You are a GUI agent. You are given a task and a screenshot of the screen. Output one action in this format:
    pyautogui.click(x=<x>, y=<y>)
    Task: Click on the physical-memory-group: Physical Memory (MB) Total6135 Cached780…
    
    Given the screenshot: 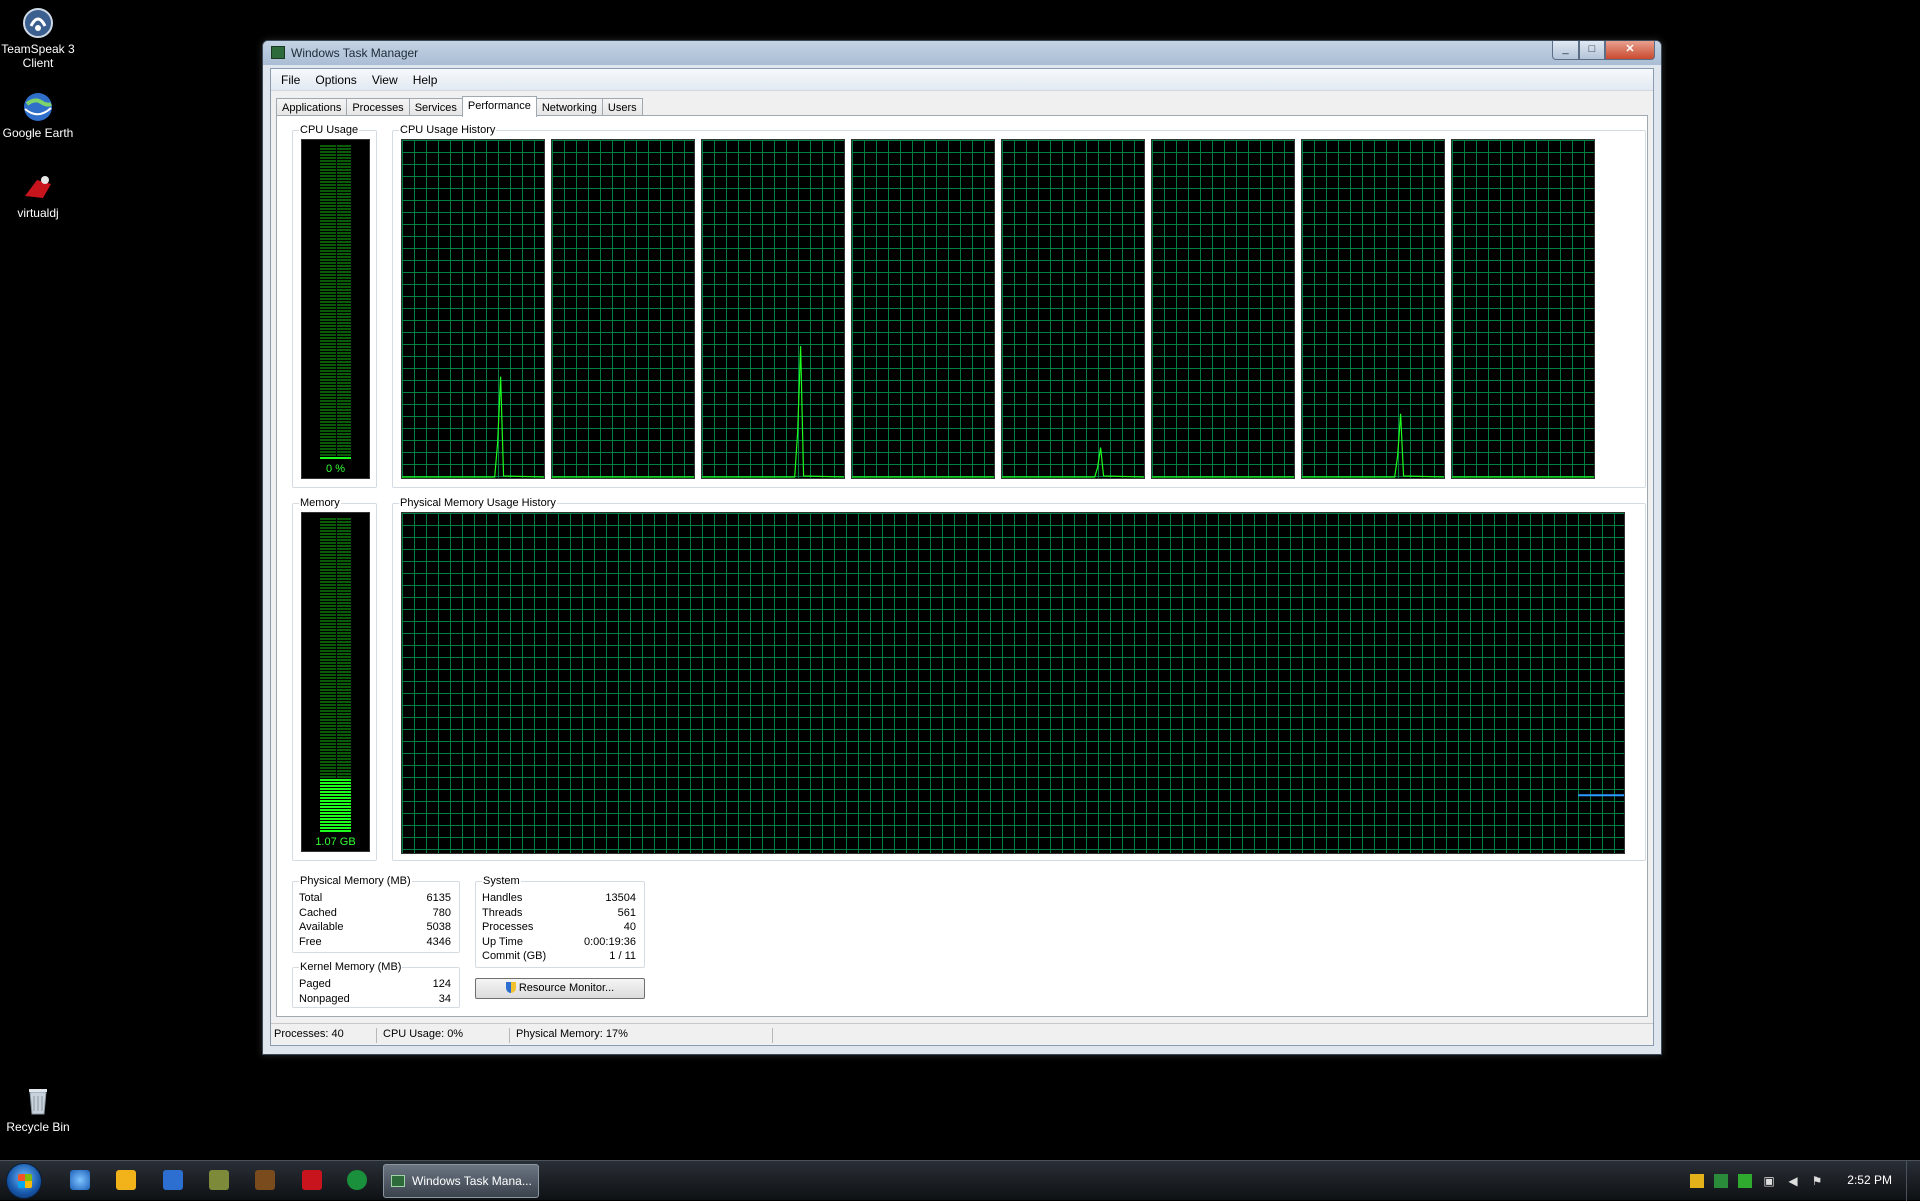 What is the action you would take?
    pyautogui.click(x=376, y=917)
    